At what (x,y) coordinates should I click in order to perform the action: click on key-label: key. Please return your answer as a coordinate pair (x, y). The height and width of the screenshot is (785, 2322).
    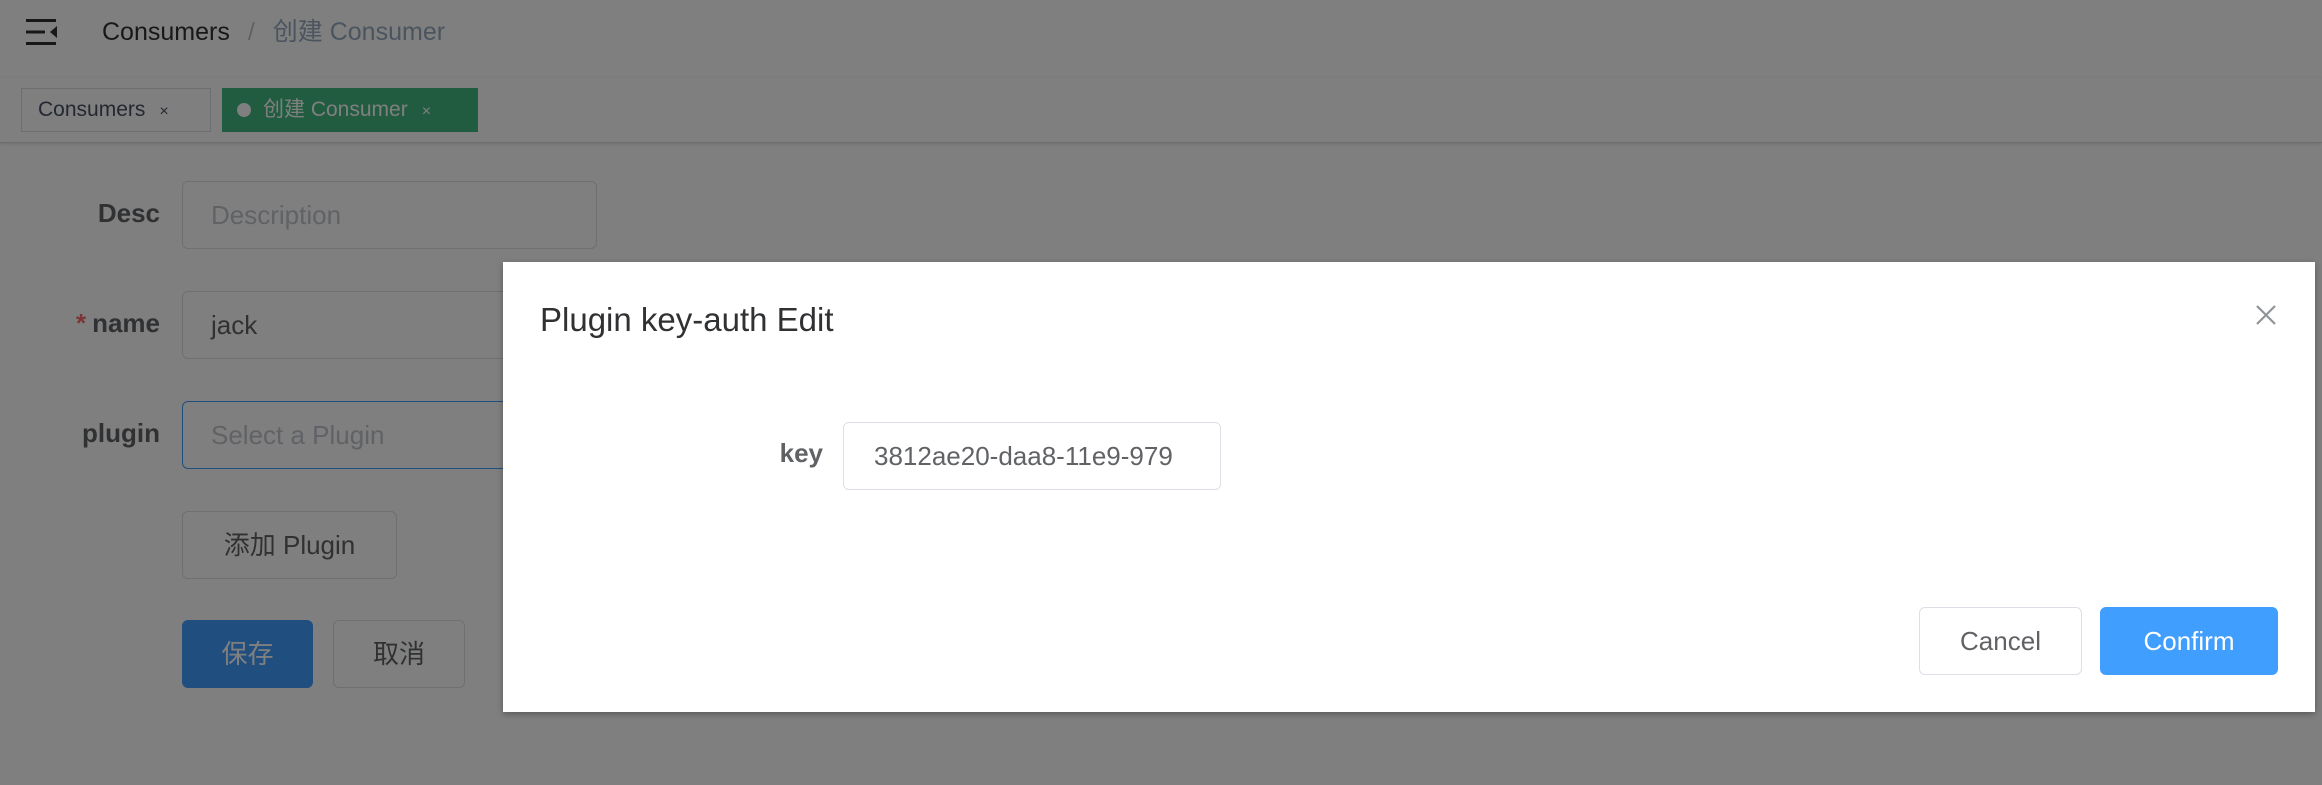
    Looking at the image, I should click on (801, 453).